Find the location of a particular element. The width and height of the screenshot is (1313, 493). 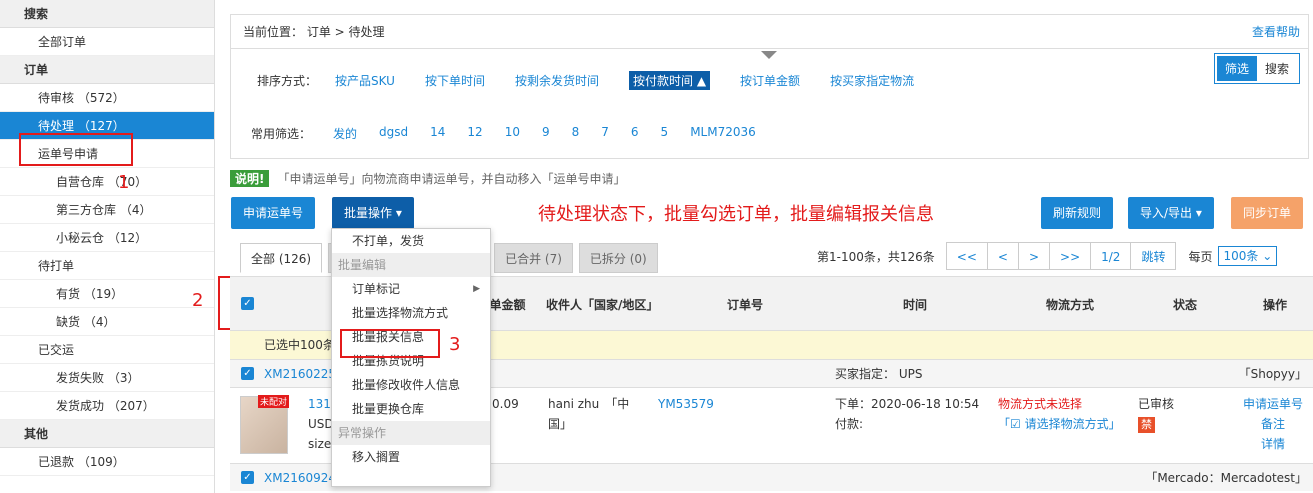

menu-item-label: 订单标记 is located at coordinates (376, 289).